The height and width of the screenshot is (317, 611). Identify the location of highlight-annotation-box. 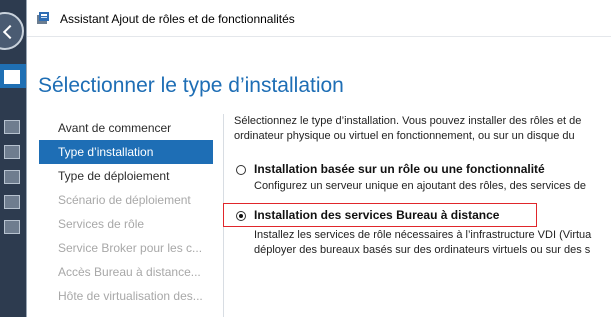
(380, 215).